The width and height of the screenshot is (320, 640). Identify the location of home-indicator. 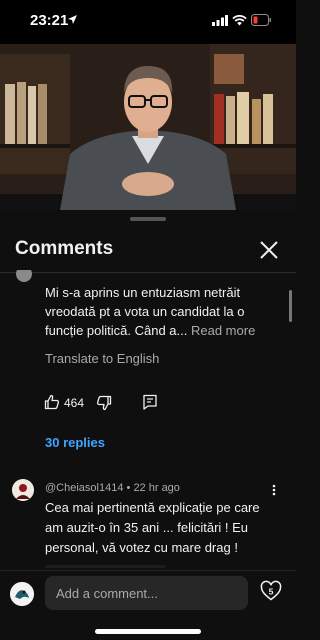
(148, 631).